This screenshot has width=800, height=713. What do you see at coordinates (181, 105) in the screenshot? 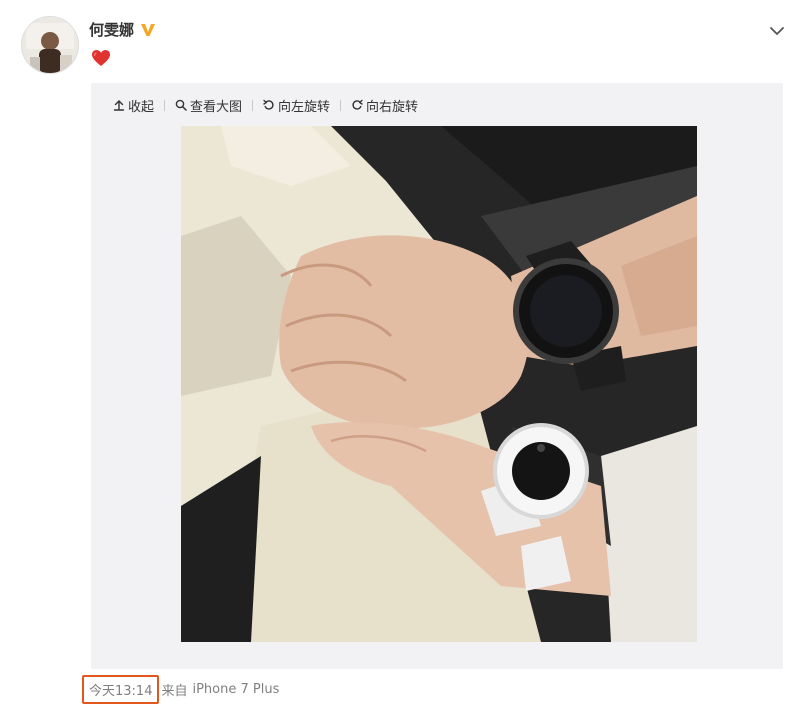
I see `search-icon` at bounding box center [181, 105].